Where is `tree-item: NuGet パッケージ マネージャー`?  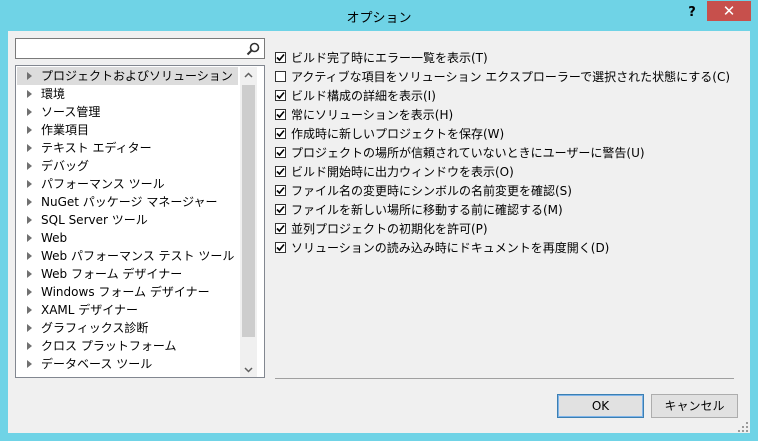 tree-item: NuGet パッケージ マネージャー is located at coordinates (127, 202).